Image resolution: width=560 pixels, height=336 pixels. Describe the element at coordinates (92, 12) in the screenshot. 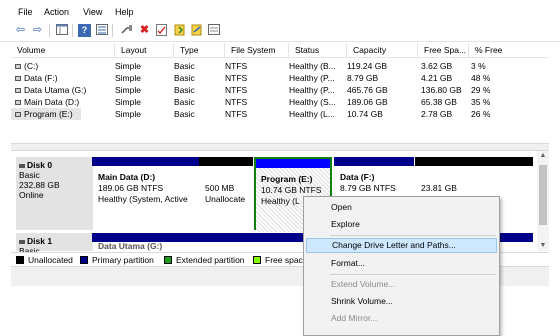

I see `menu-view: View` at that location.